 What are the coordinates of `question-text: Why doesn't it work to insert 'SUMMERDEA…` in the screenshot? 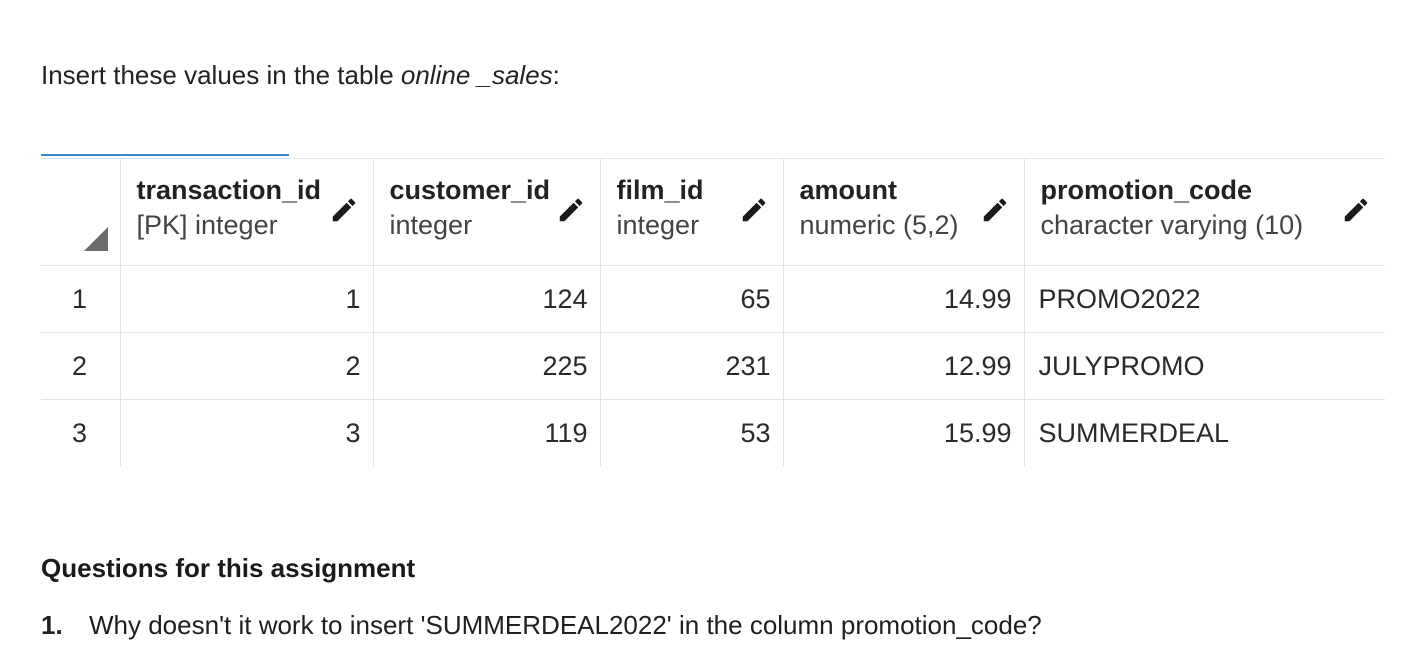 It's located at (565, 625).